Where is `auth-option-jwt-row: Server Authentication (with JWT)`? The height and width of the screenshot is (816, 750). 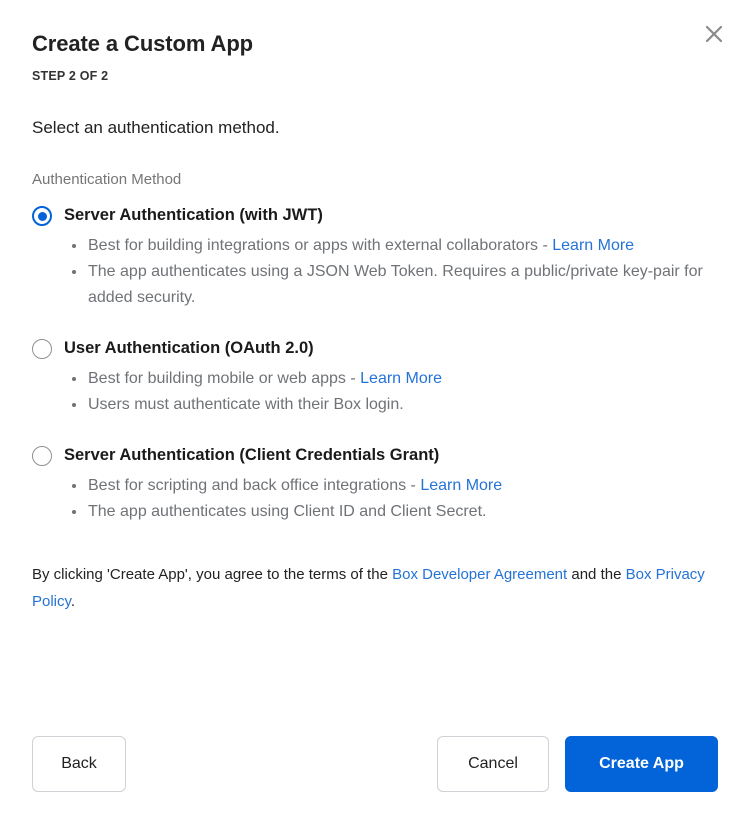
auth-option-jwt-row: Server Authentication (with JWT) is located at coordinates (375, 215).